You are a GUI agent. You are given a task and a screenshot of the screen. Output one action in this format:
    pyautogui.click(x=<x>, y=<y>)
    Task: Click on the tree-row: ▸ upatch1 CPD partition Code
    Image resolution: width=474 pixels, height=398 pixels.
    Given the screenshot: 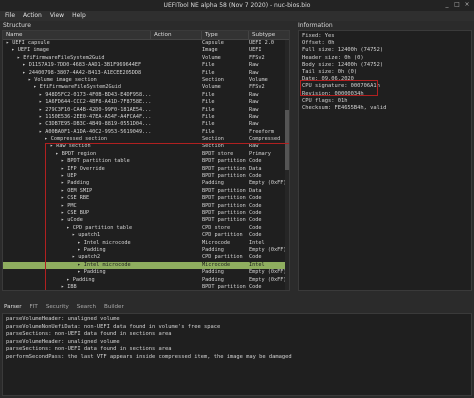 What is the action you would take?
    pyautogui.click(x=146, y=235)
    